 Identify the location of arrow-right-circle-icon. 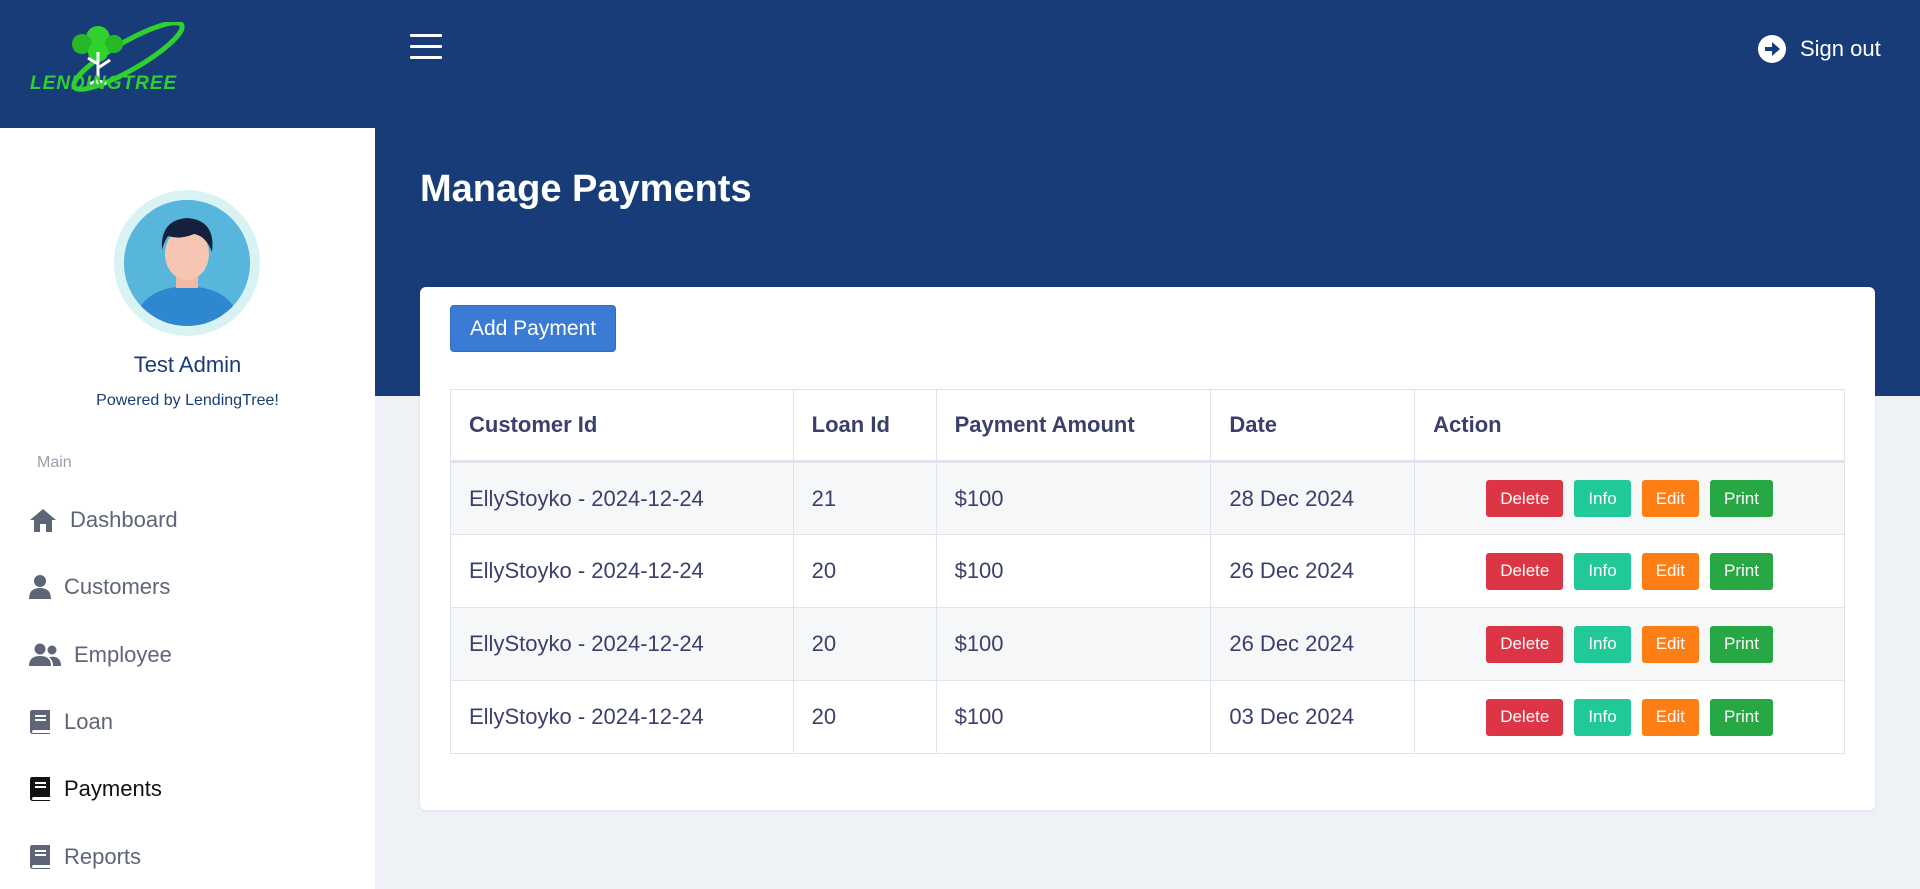
(1772, 49).